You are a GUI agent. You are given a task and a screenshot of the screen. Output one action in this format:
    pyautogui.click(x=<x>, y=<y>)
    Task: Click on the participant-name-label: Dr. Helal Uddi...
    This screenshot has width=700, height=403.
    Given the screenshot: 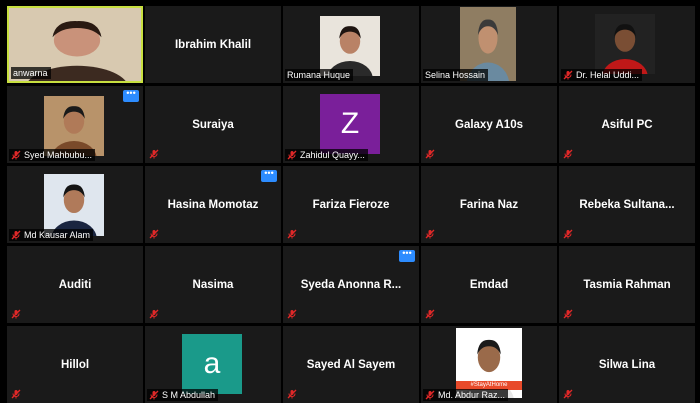 What is the action you would take?
    pyautogui.click(x=602, y=75)
    